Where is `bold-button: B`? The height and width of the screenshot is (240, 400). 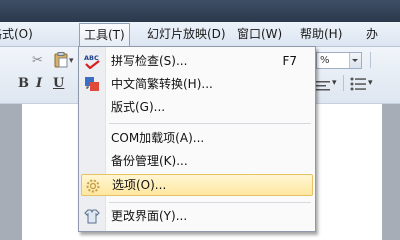
bold-button: B is located at coordinates (23, 84).